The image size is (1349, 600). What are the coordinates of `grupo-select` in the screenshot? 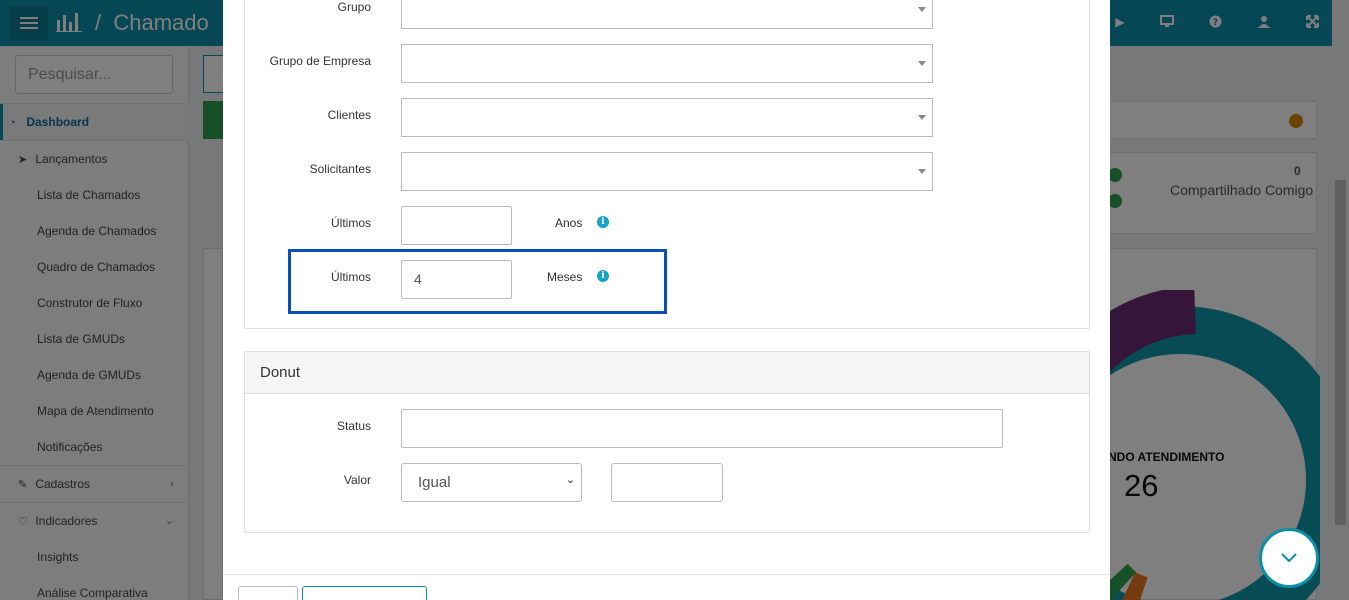 It's located at (667, 14).